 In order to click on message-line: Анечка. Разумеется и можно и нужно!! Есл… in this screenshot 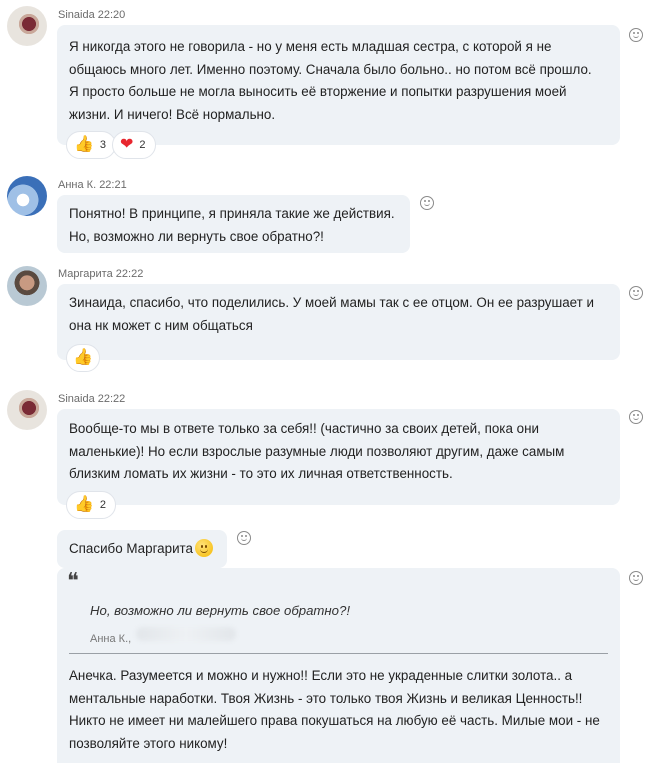, I will do `click(321, 675)`.